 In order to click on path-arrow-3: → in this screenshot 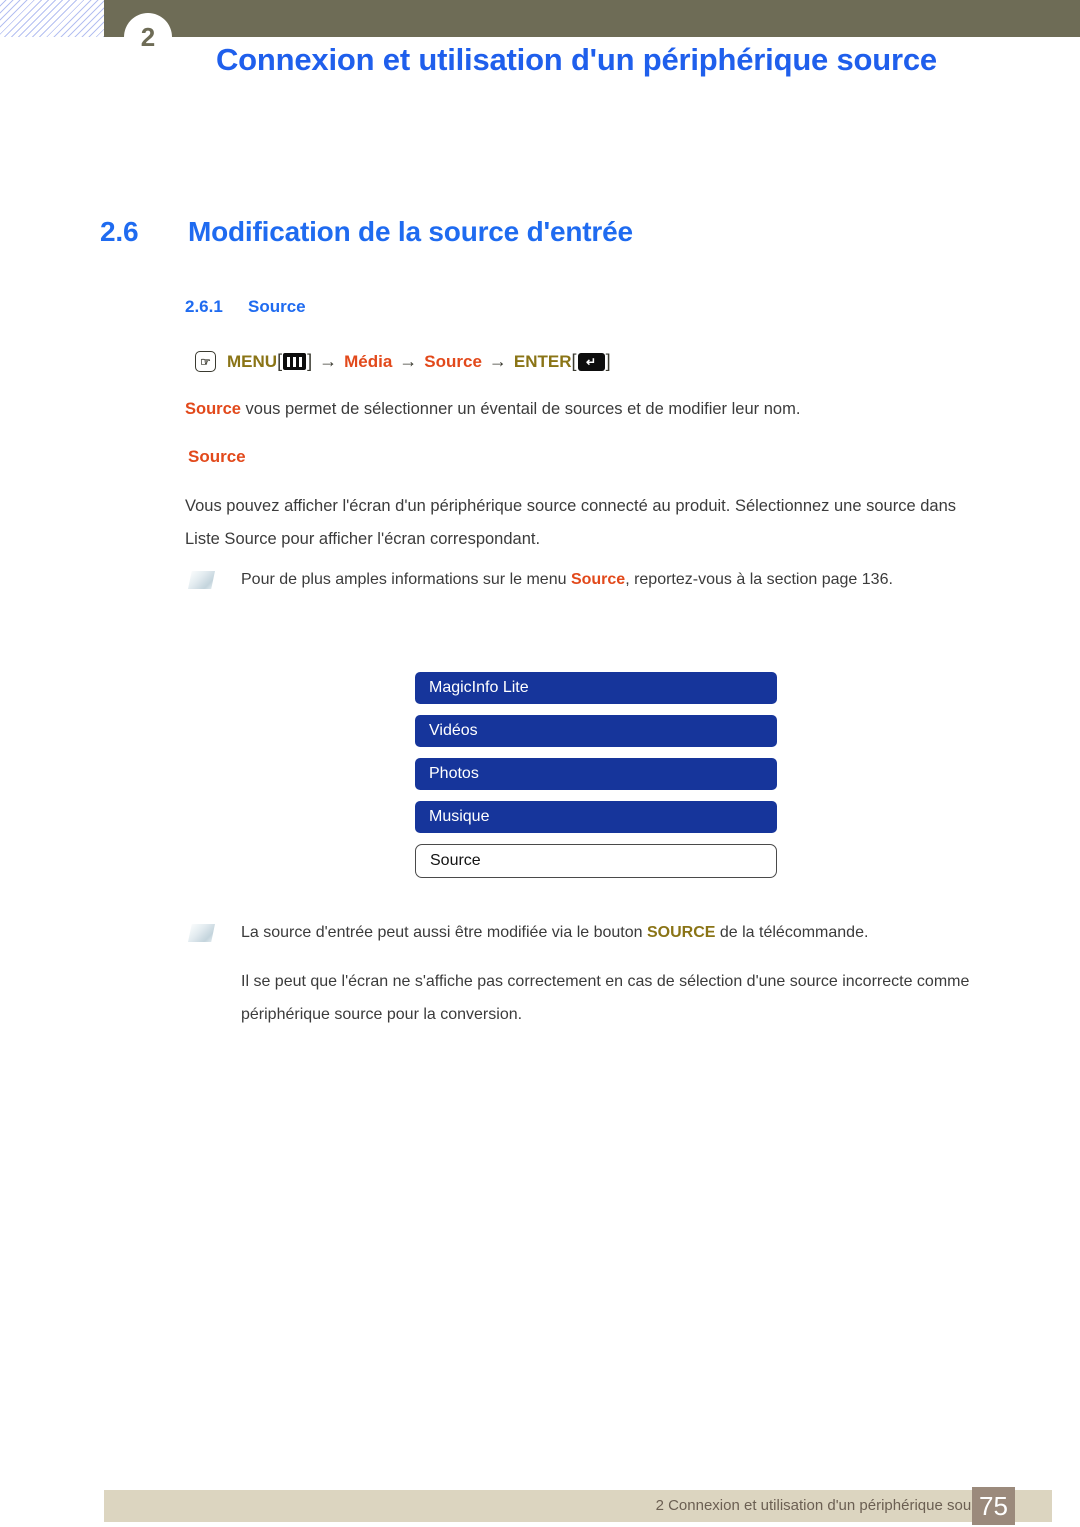, I will do `click(497, 361)`.